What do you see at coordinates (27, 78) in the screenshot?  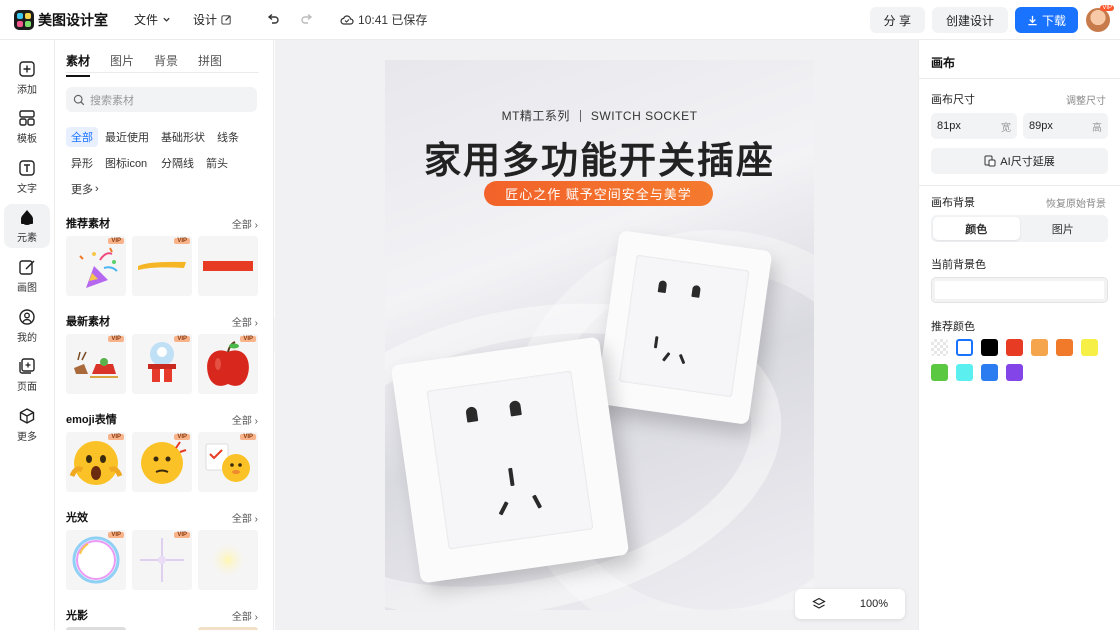 I see `nav-add: 添加` at bounding box center [27, 78].